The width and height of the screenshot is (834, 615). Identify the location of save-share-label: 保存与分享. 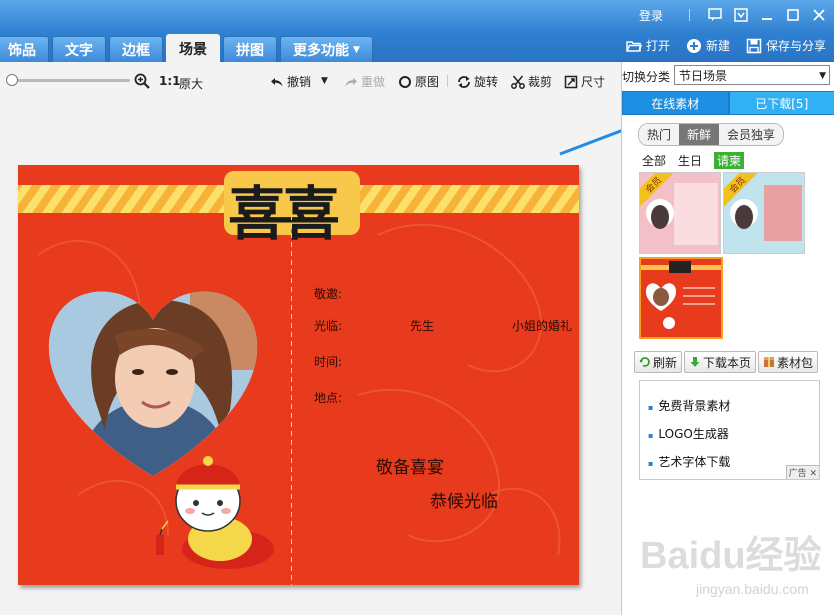
(795, 46).